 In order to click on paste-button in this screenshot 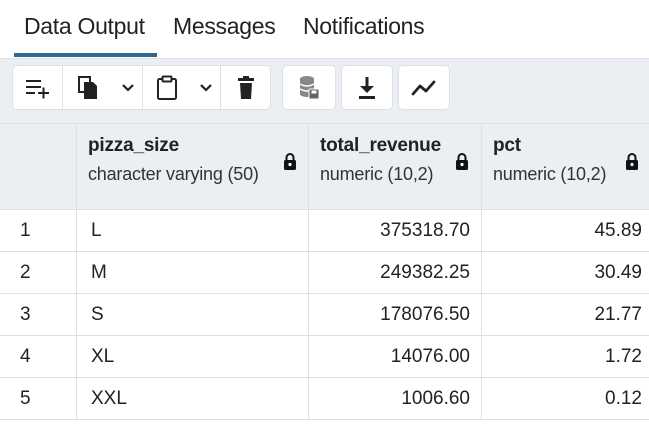, I will do `click(167, 87)`.